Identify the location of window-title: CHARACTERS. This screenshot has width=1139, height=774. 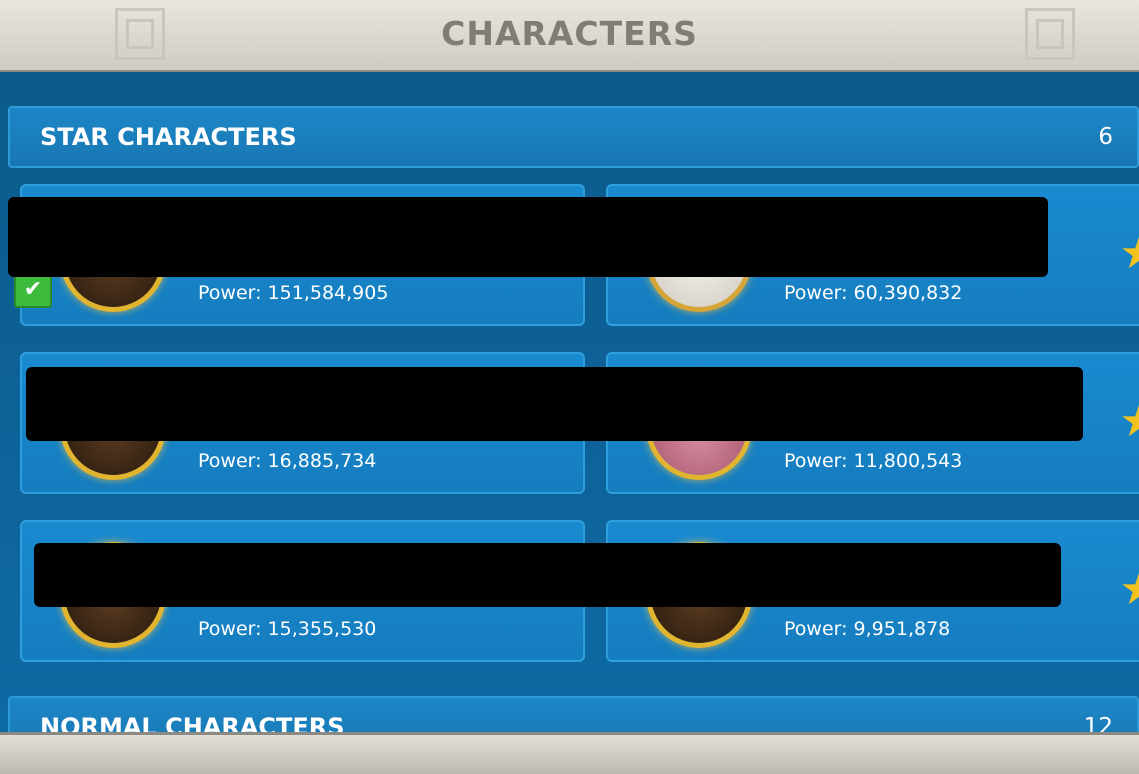
(569, 33).